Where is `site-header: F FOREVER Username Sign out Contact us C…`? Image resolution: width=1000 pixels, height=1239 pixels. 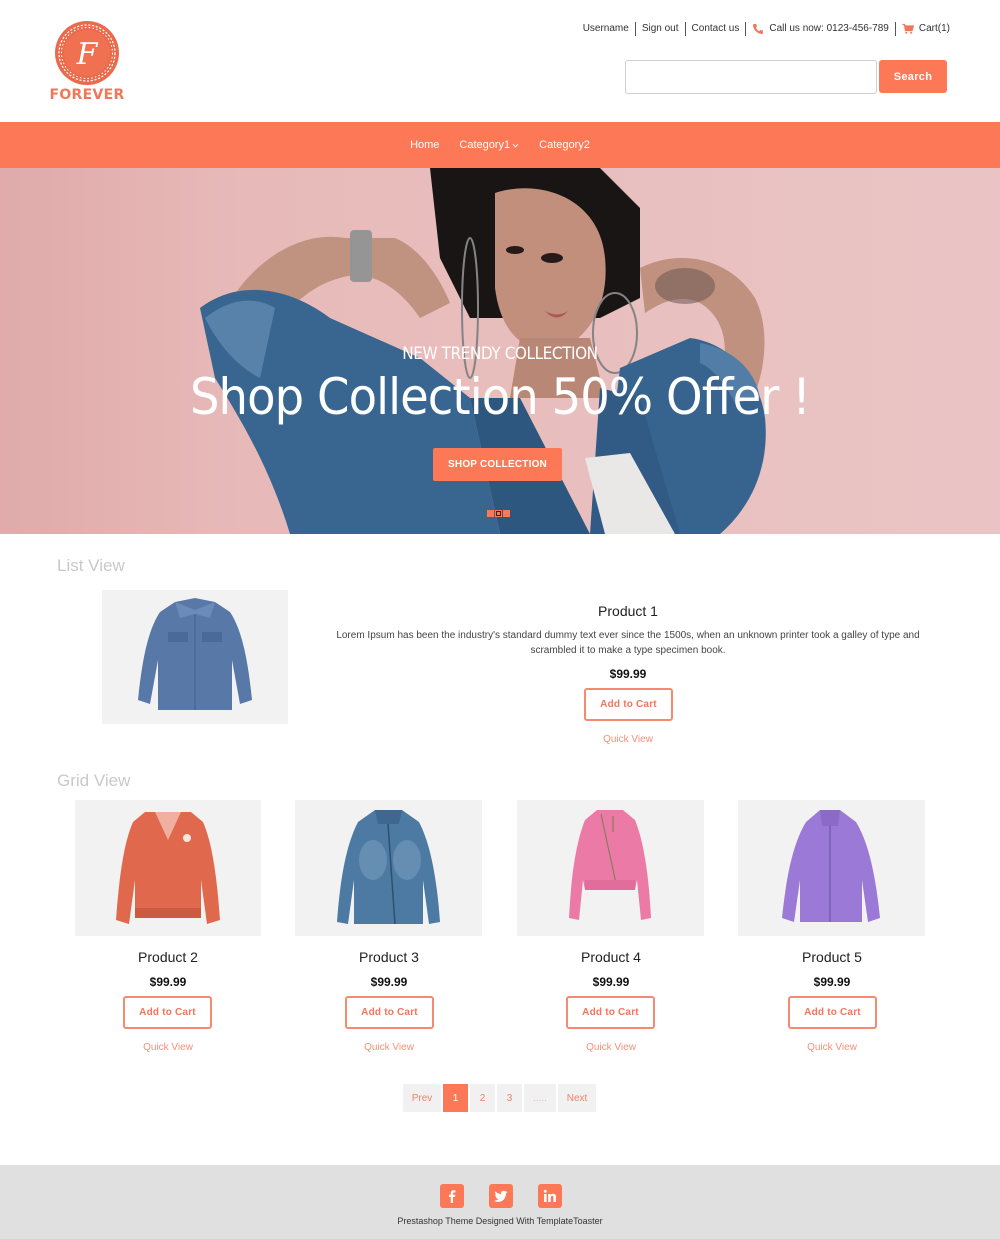
site-header: F FOREVER Username Sign out Contact us C… is located at coordinates (500, 61).